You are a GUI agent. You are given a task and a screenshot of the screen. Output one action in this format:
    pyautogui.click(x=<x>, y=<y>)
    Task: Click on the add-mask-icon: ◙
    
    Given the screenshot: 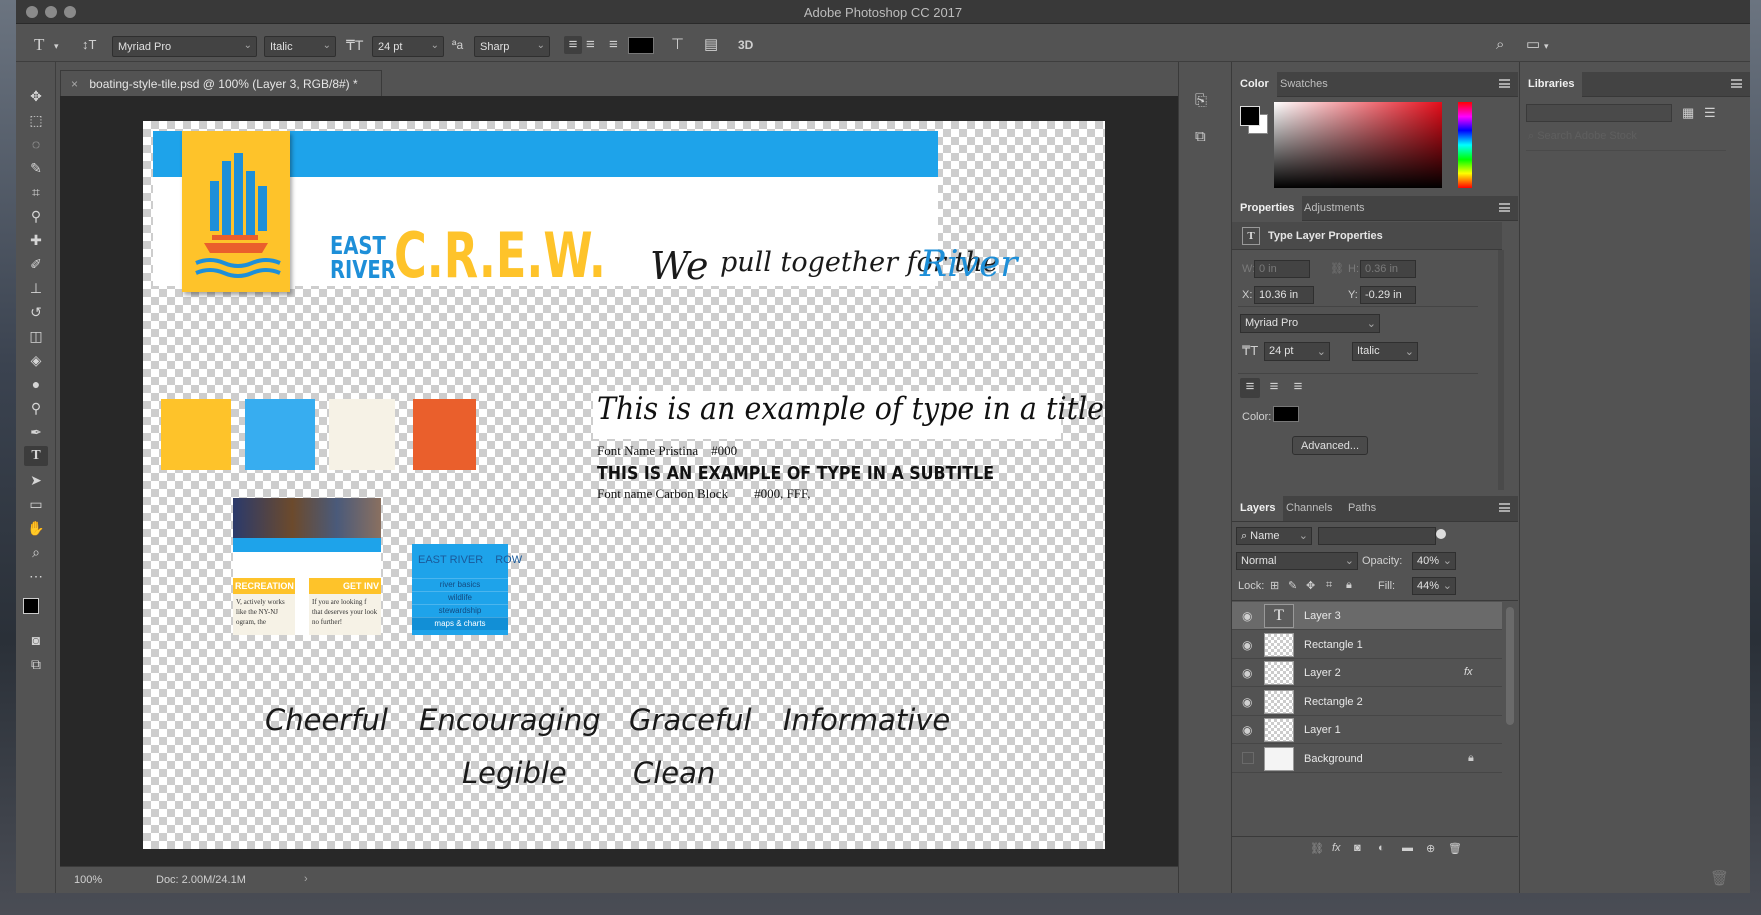 What is the action you would take?
    pyautogui.click(x=1357, y=848)
    